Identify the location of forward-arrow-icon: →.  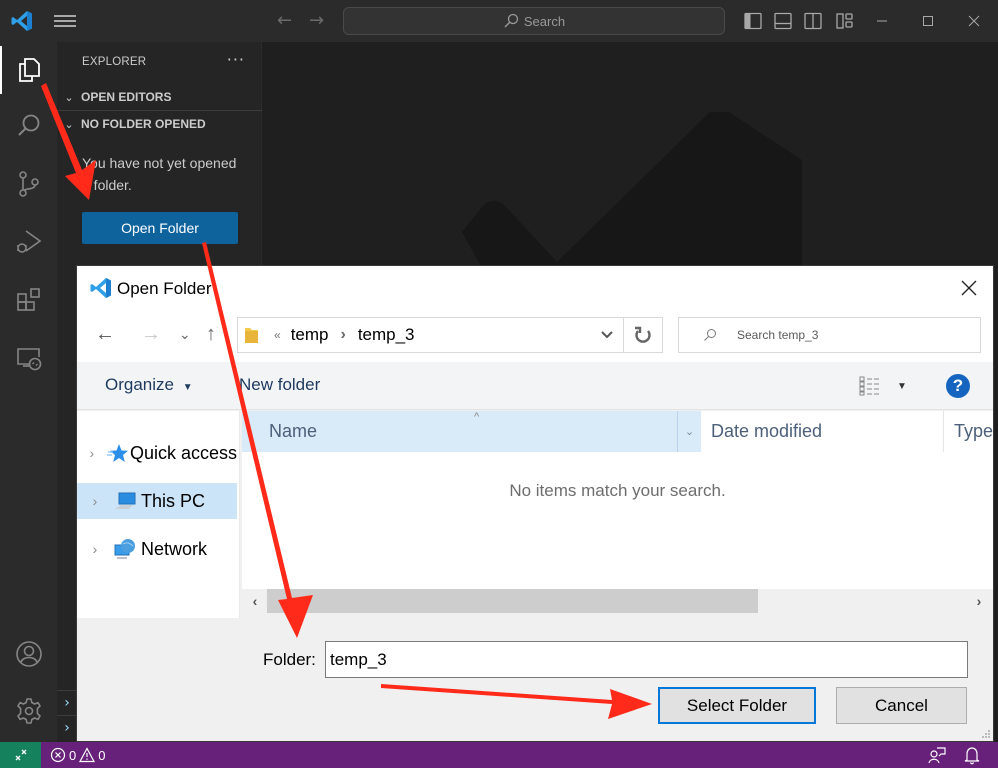
(316, 21).